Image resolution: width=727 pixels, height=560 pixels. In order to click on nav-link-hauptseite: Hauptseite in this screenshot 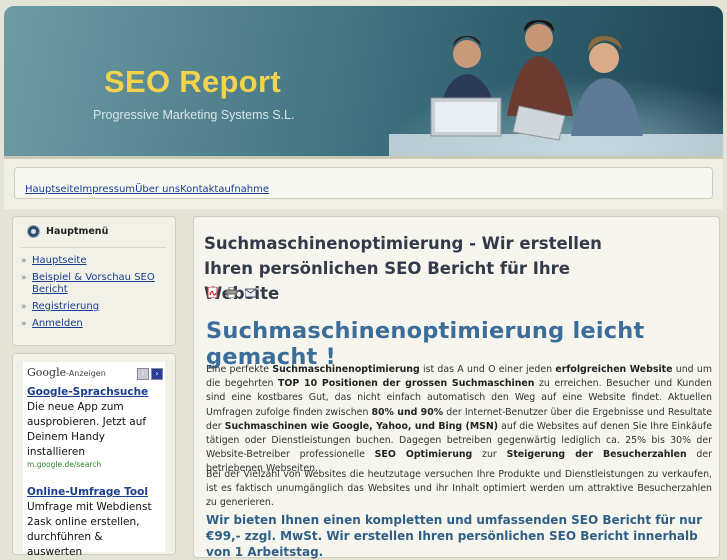, I will do `click(52, 189)`.